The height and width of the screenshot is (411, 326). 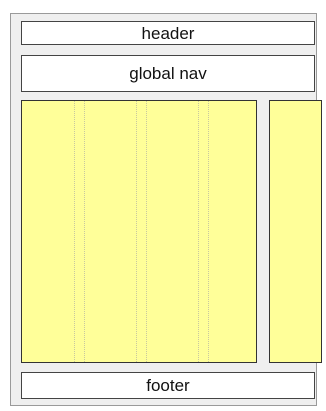 I want to click on header-label: header, so click(x=168, y=33).